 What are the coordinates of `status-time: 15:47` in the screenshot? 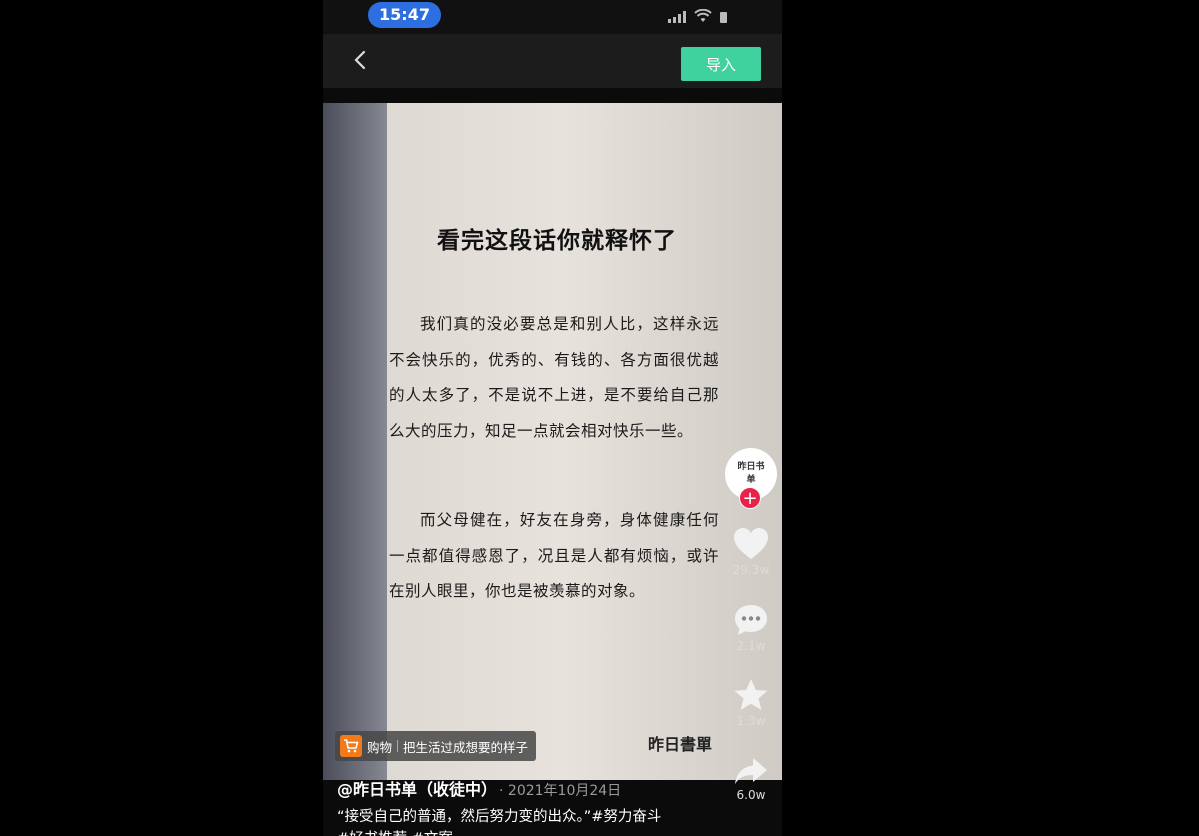 It's located at (404, 15).